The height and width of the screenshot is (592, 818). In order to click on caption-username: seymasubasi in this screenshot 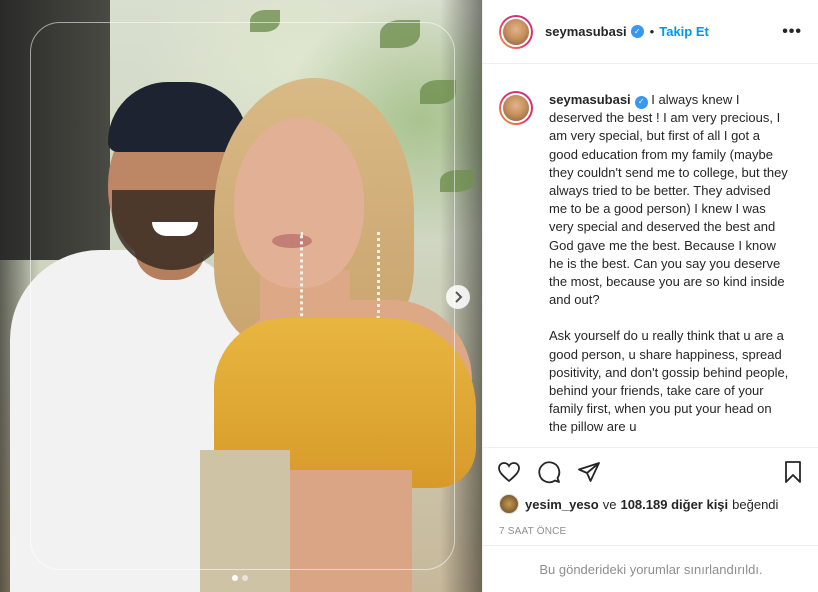, I will do `click(590, 99)`.